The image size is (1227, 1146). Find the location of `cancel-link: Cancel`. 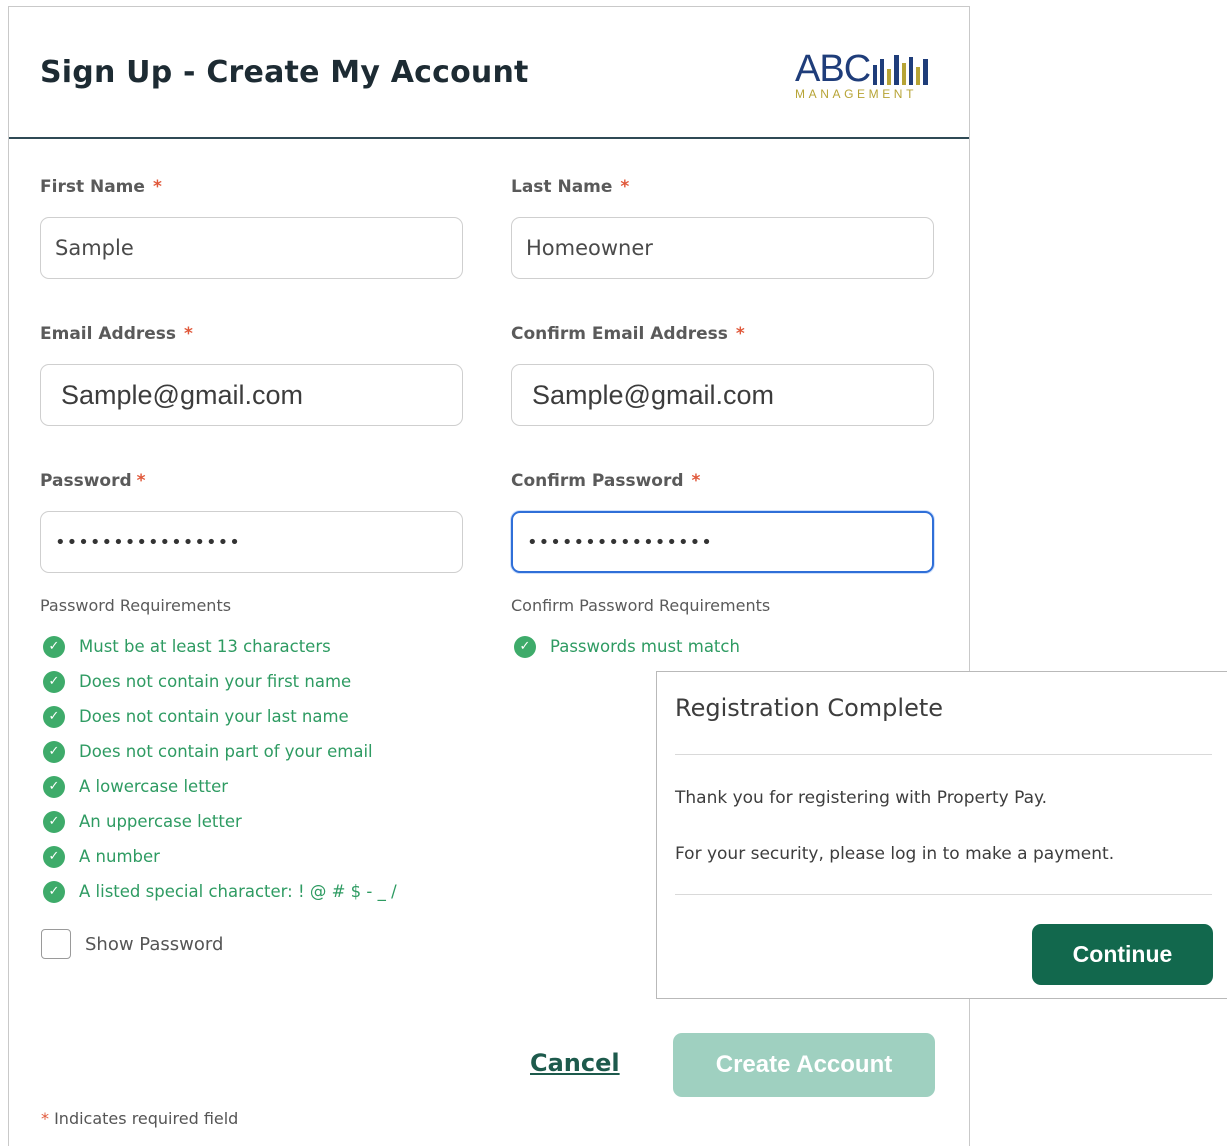

cancel-link: Cancel is located at coordinates (575, 1063).